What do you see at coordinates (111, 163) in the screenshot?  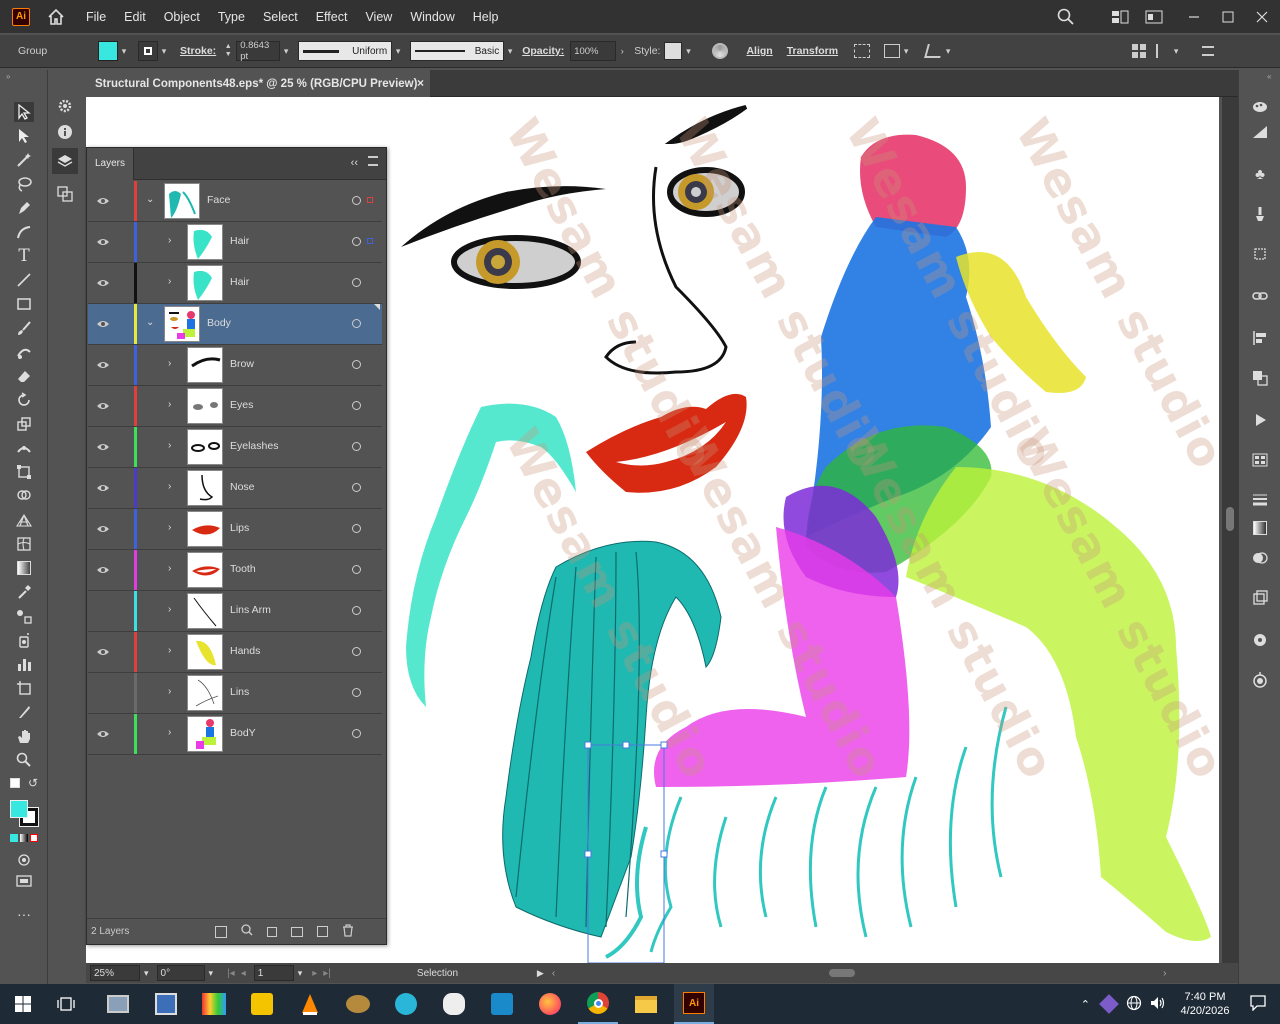 I see `layers-tab: Layers` at bounding box center [111, 163].